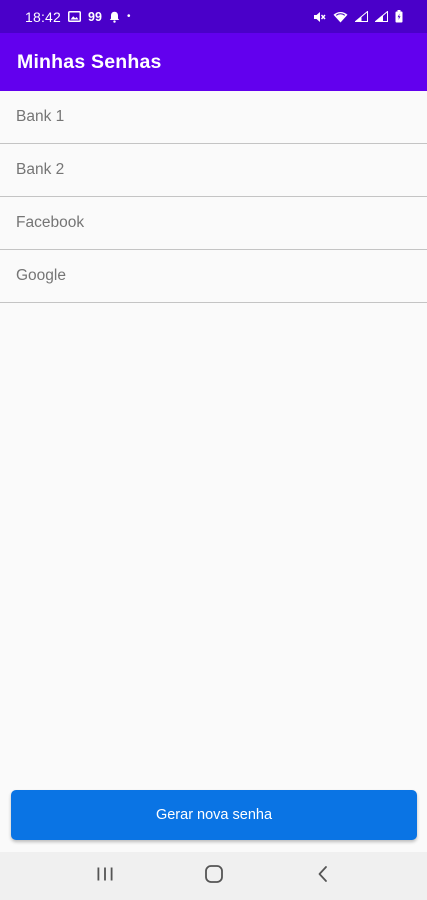  I want to click on home-icon, so click(214, 876).